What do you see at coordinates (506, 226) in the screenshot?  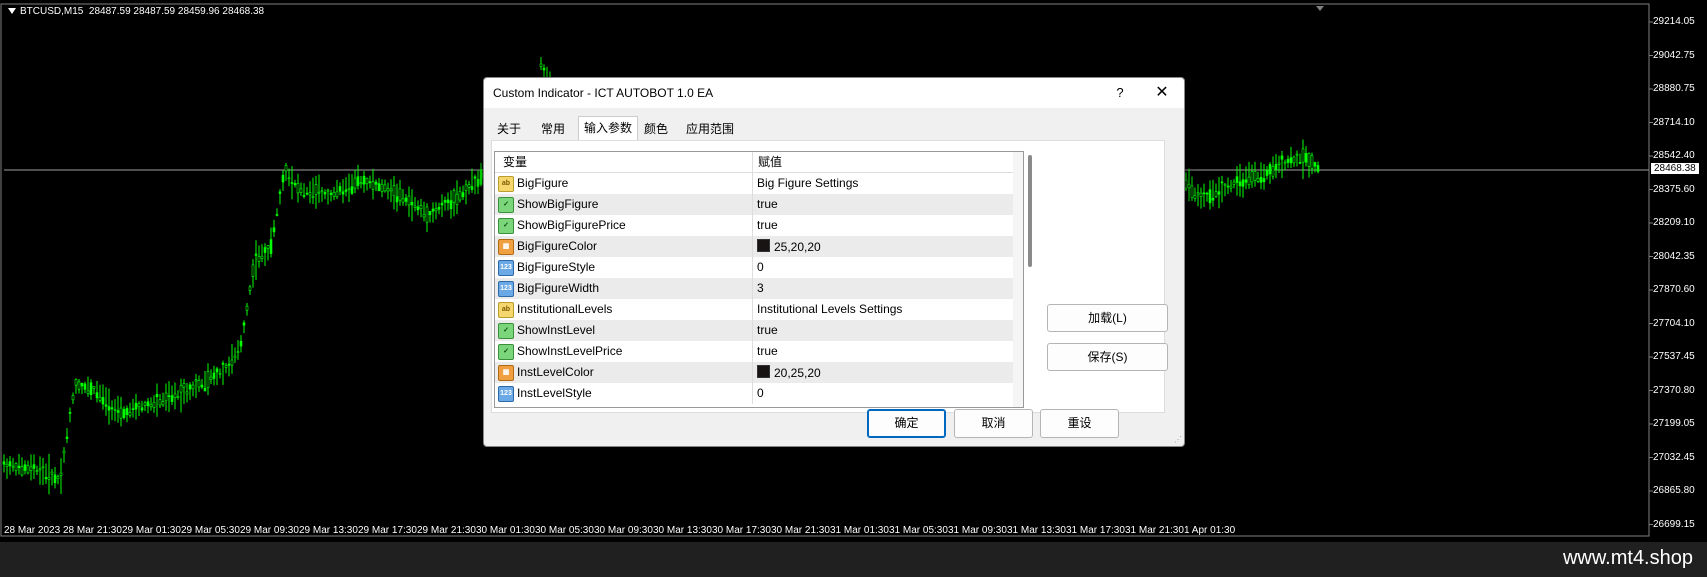 I see `bool-icon: ✓` at bounding box center [506, 226].